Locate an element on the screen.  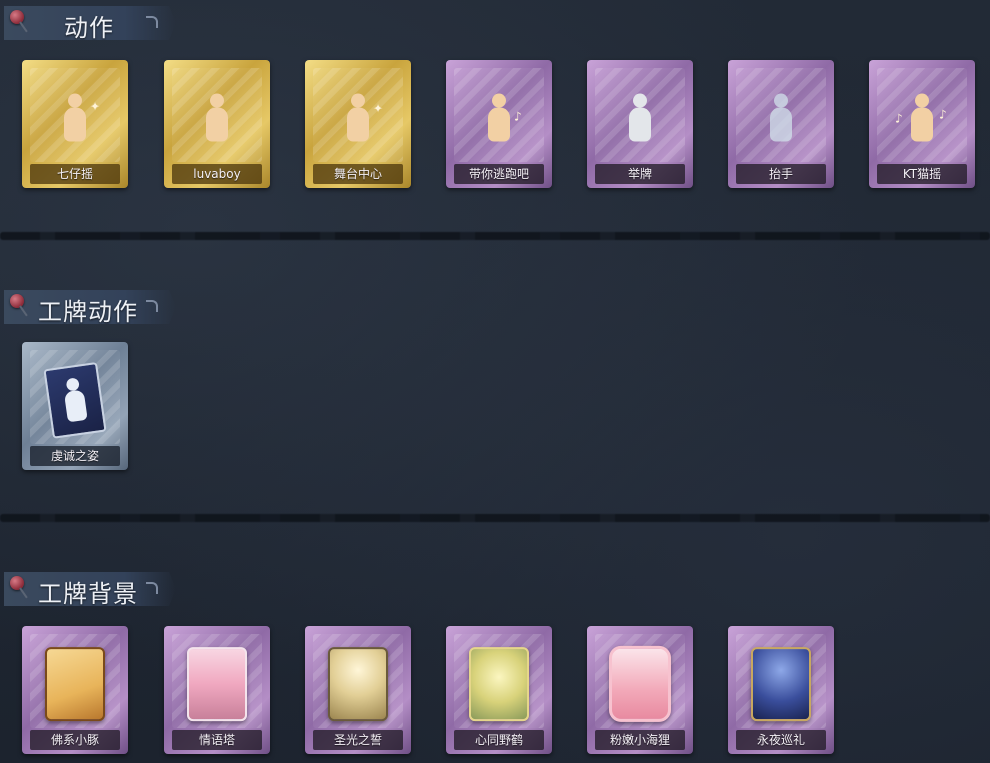
card-silhouette-icon is located at coordinates (75, 400).